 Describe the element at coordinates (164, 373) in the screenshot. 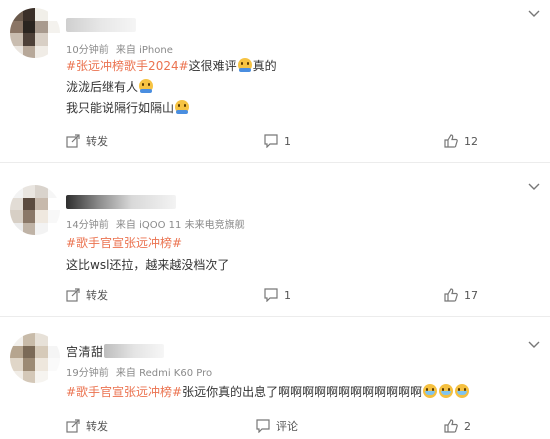

I see `comment-source: 来自 Redmi K60 Pro` at that location.